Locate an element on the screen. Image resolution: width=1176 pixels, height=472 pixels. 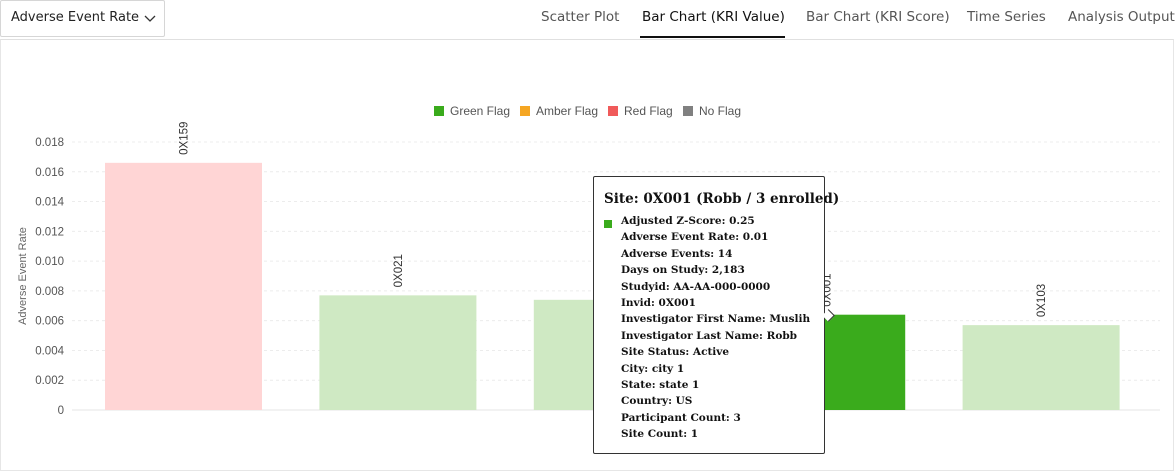
bar-label: 0X103 is located at coordinates (1042, 300).